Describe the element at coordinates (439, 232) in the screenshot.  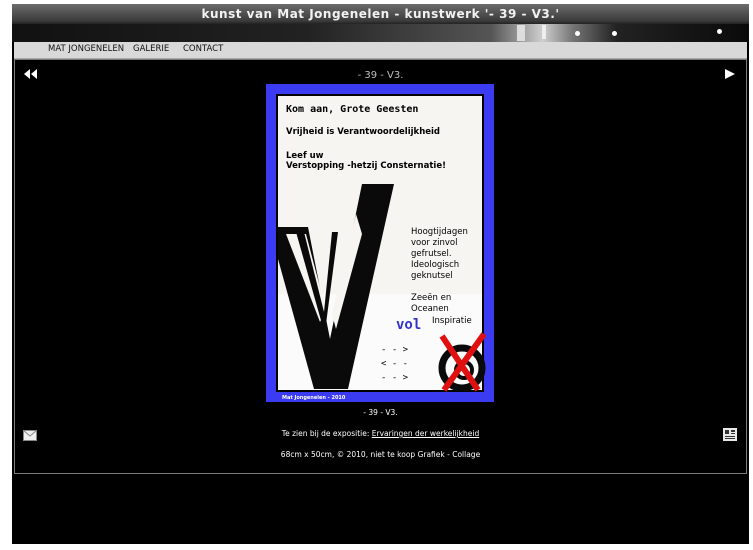
I see `artwork-side-1: Hoogtijdagen` at that location.